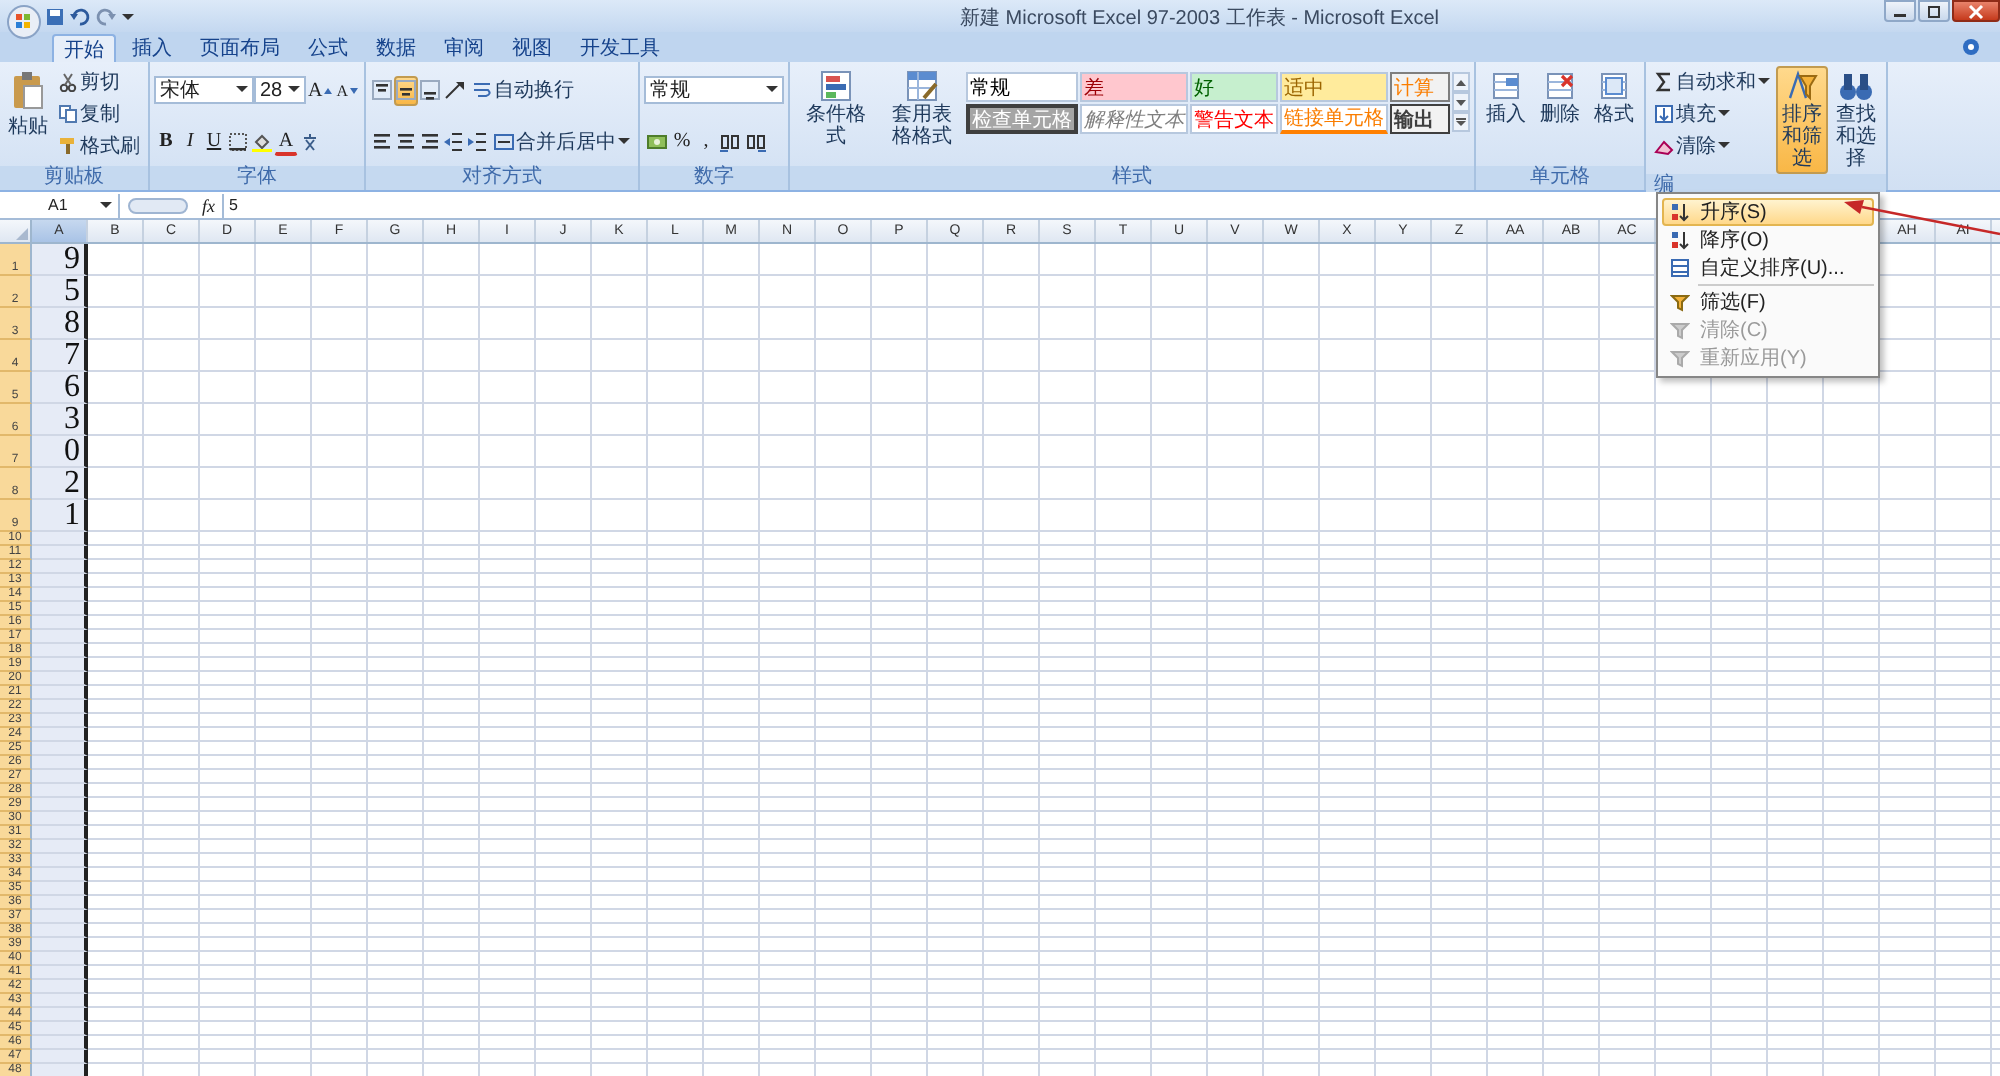 The image size is (2000, 1076). I want to click on cell-style-swatch: 解释性文本, so click(1134, 119).